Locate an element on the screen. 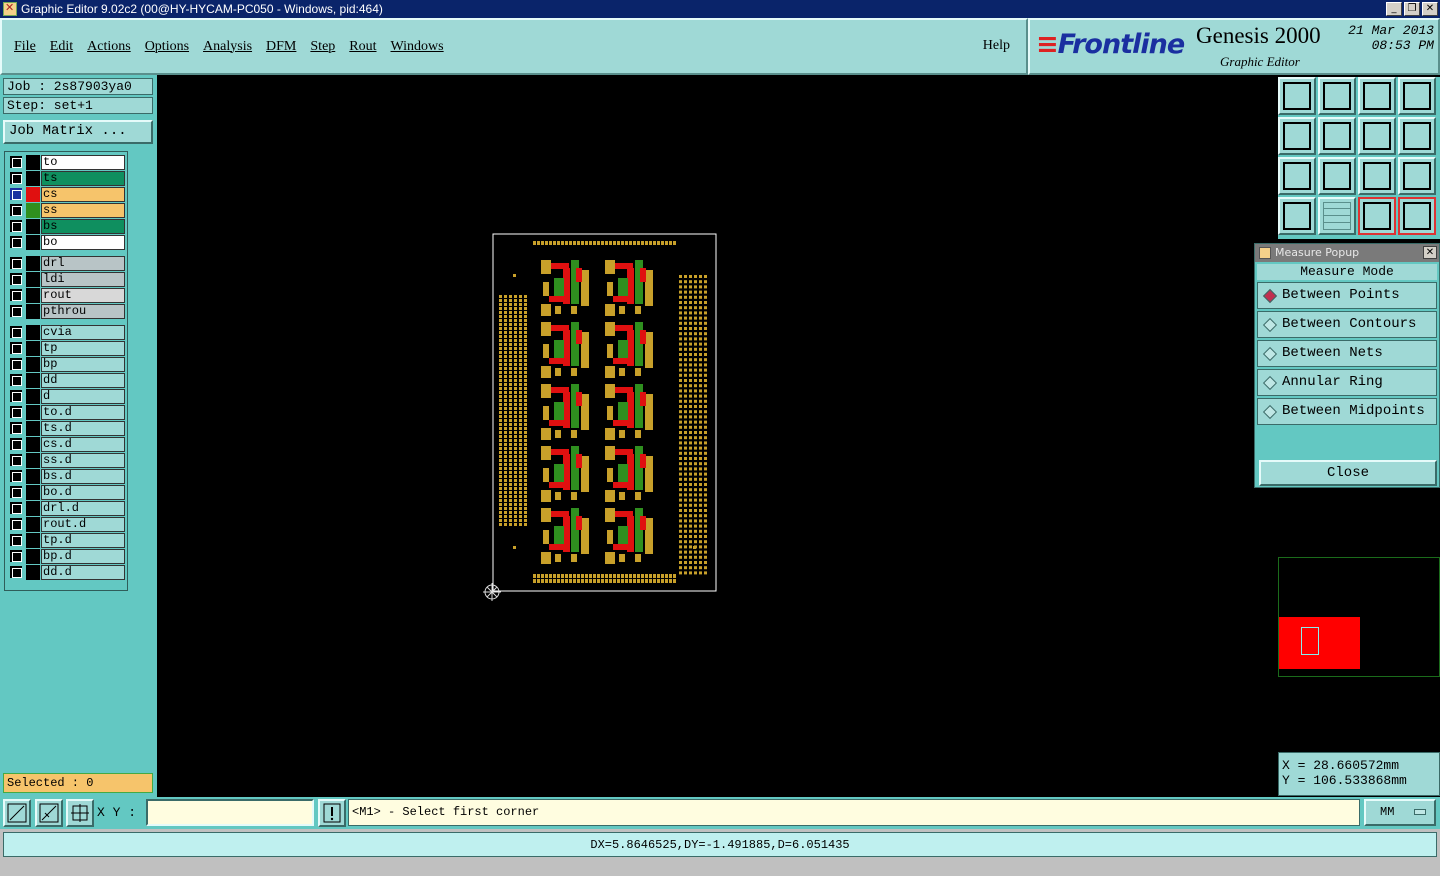 This screenshot has height=876, width=1440. layer-row: ss.d is located at coordinates (67, 461).